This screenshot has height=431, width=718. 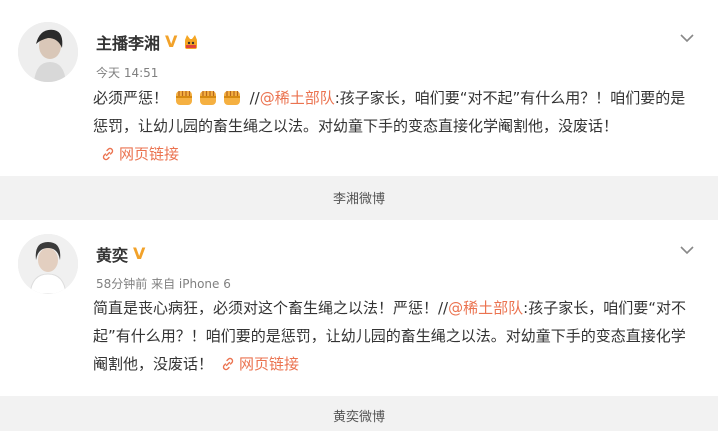 I want to click on author-name: 黄奕, so click(x=112, y=254).